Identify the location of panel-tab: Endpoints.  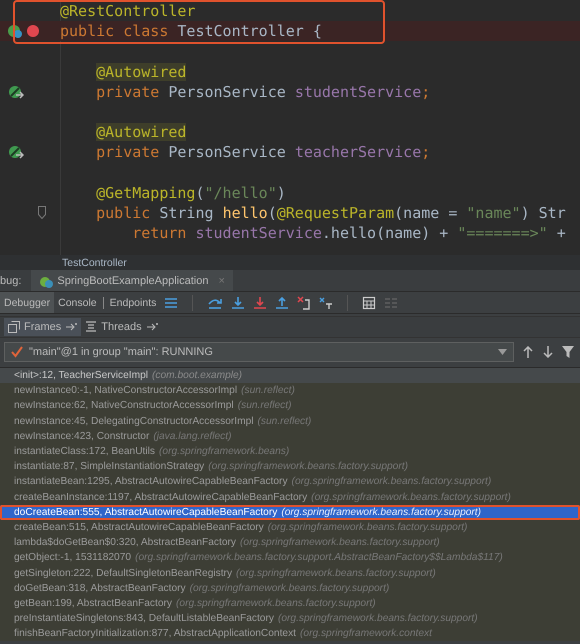
(133, 302).